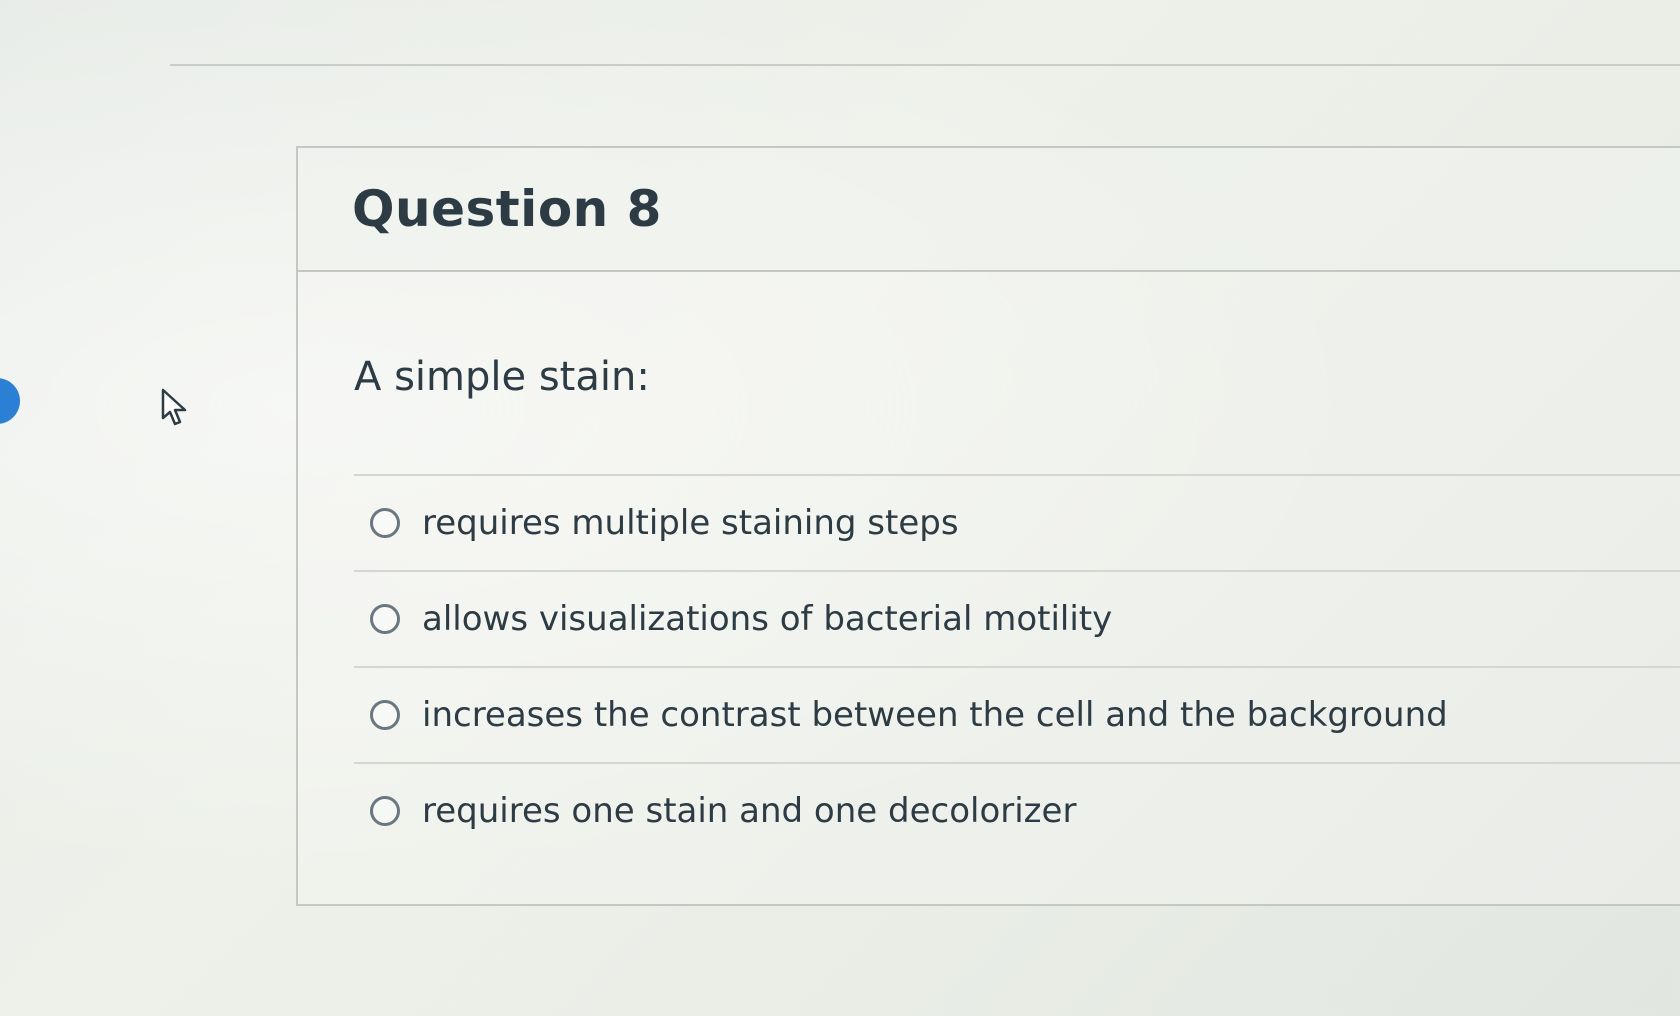 The width and height of the screenshot is (1680, 1016). What do you see at coordinates (989, 210) in the screenshot?
I see `question-header: Question 8` at bounding box center [989, 210].